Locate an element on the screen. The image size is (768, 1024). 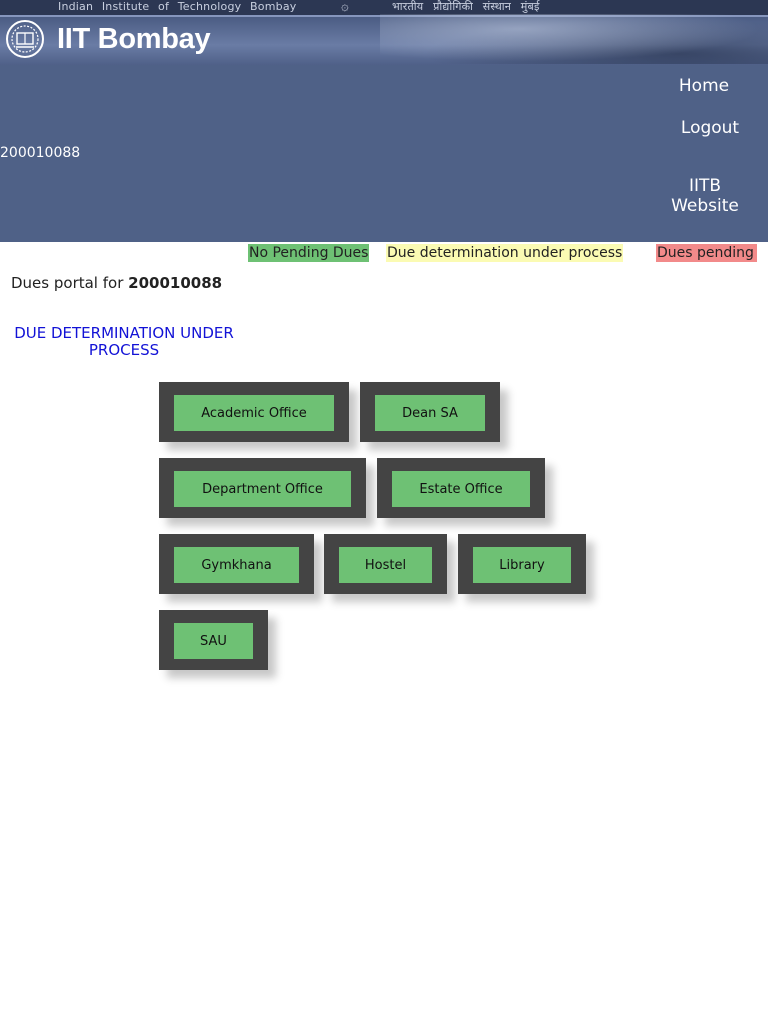
dean-sa-button: Dean SA is located at coordinates (430, 413).